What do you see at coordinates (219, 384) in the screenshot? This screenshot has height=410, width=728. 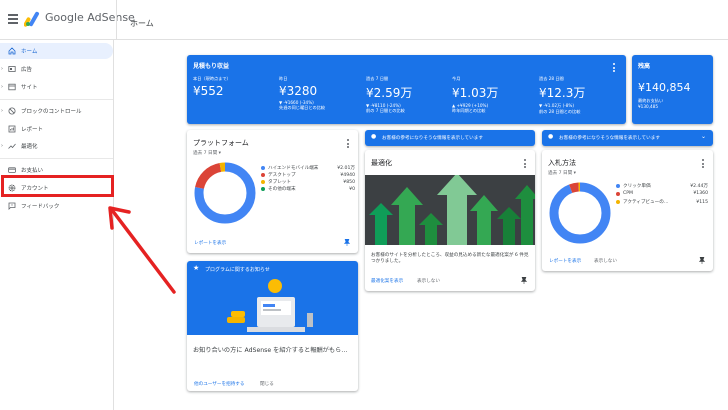 I see `invite-link: 他のユーザーを招待する` at bounding box center [219, 384].